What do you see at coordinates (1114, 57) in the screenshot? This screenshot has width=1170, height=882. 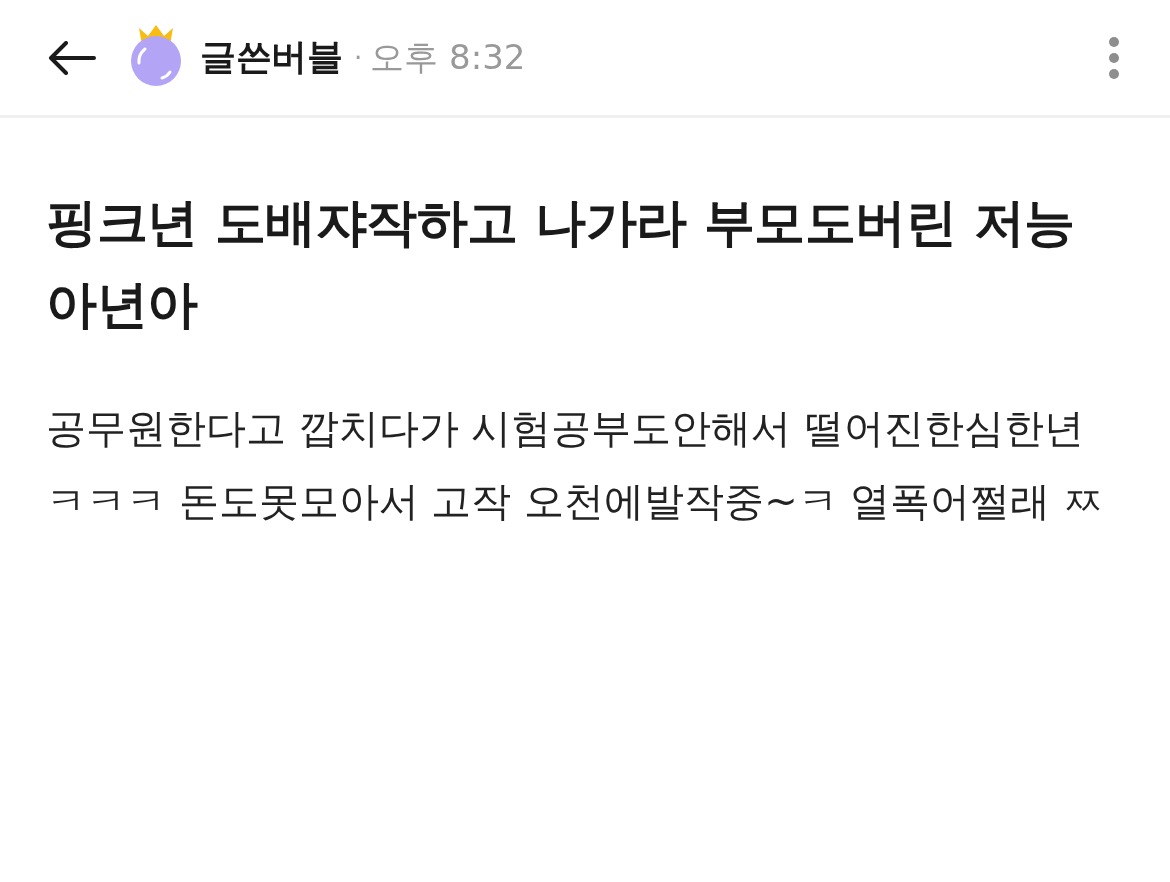 I see `more-menu-icon` at bounding box center [1114, 57].